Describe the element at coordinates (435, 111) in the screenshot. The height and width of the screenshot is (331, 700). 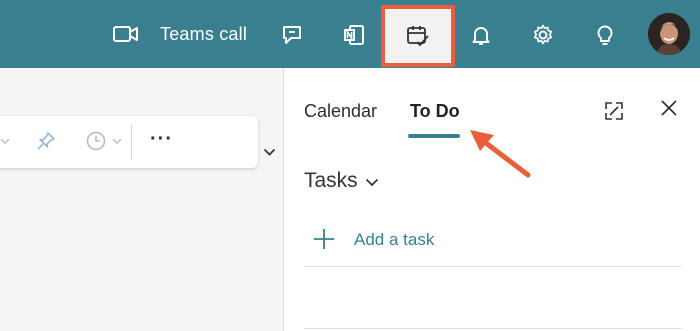
I see `tab-todo: To Do` at that location.